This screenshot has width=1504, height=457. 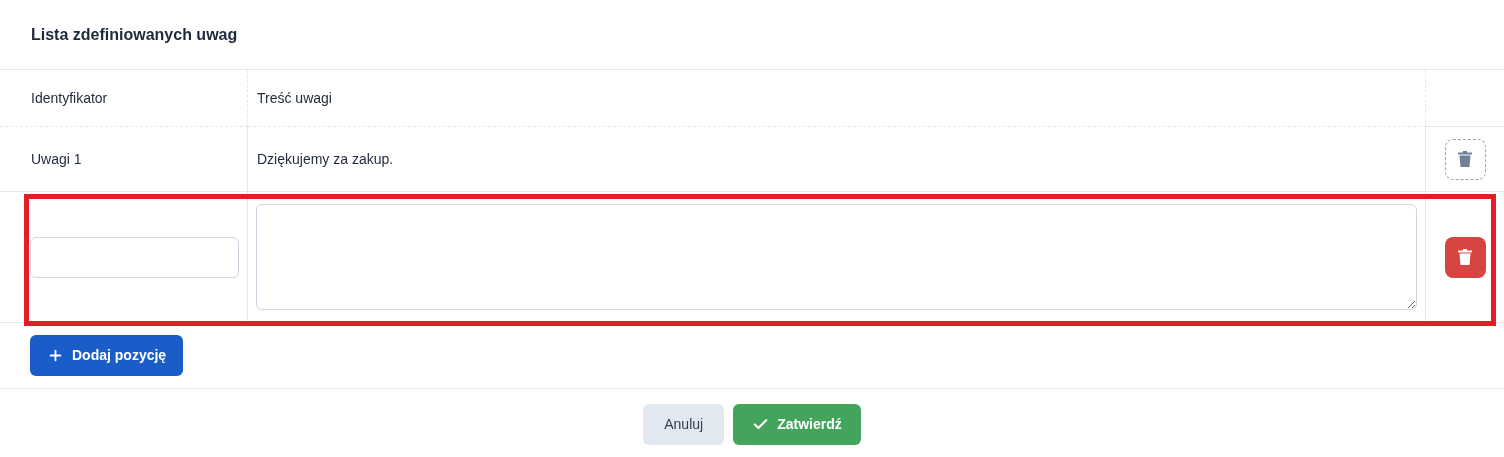 What do you see at coordinates (325, 159) in the screenshot?
I see `table-cell-text: Dziękujemy za zakup.` at bounding box center [325, 159].